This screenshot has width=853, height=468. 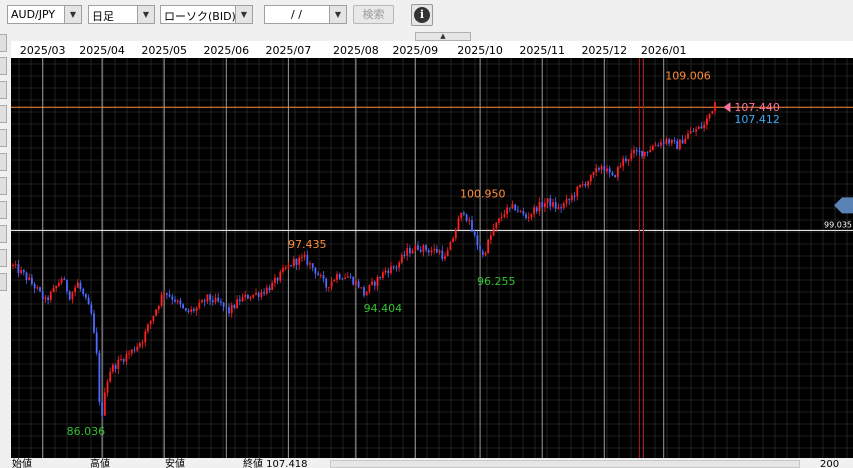 I want to click on chart-type-select: ローソク(BID) ▼, so click(x=206, y=14).